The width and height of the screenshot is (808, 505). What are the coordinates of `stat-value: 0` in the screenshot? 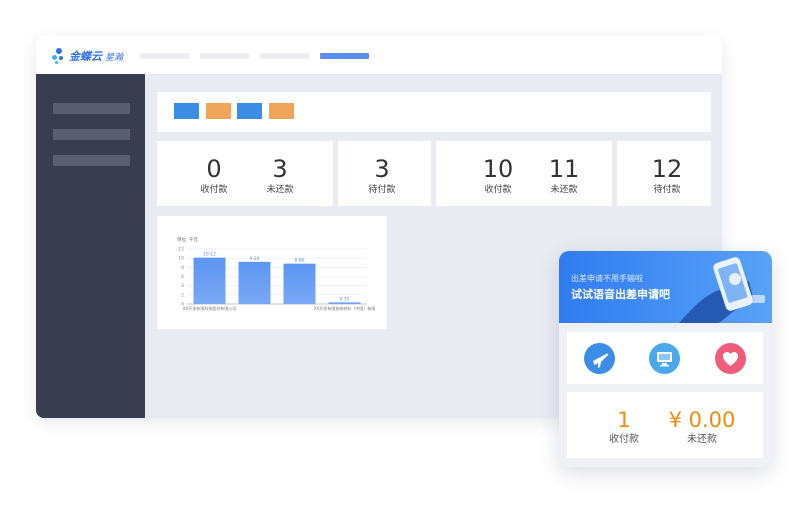 It's located at (214, 169).